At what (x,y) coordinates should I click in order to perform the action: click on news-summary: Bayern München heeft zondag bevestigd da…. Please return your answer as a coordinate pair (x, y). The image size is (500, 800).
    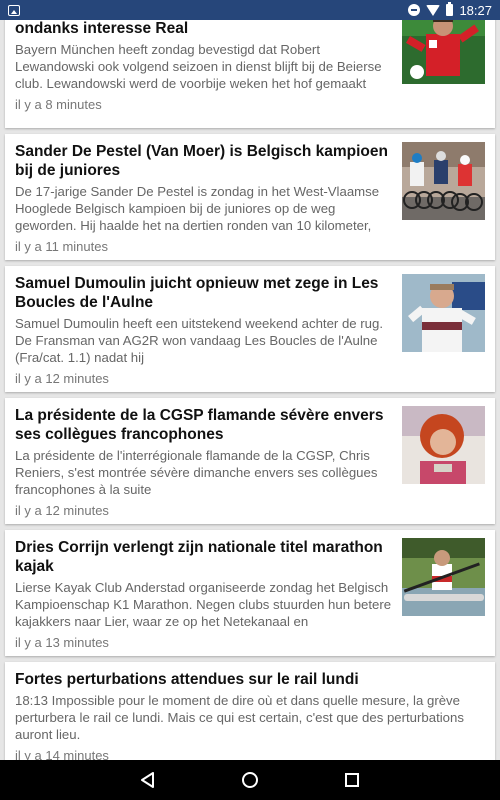
    Looking at the image, I should click on (198, 66).